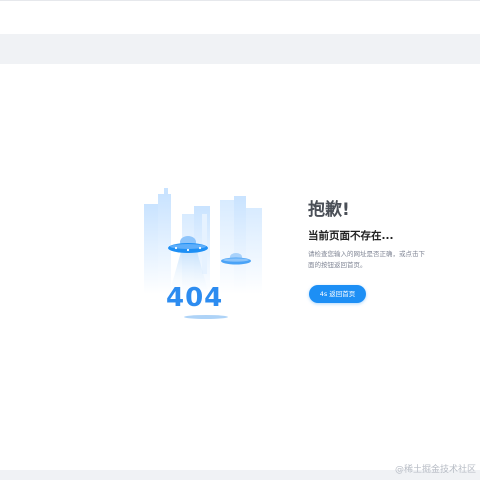 This screenshot has width=480, height=480. What do you see at coordinates (329, 210) in the screenshot?
I see `error-headline: 抱歉!` at bounding box center [329, 210].